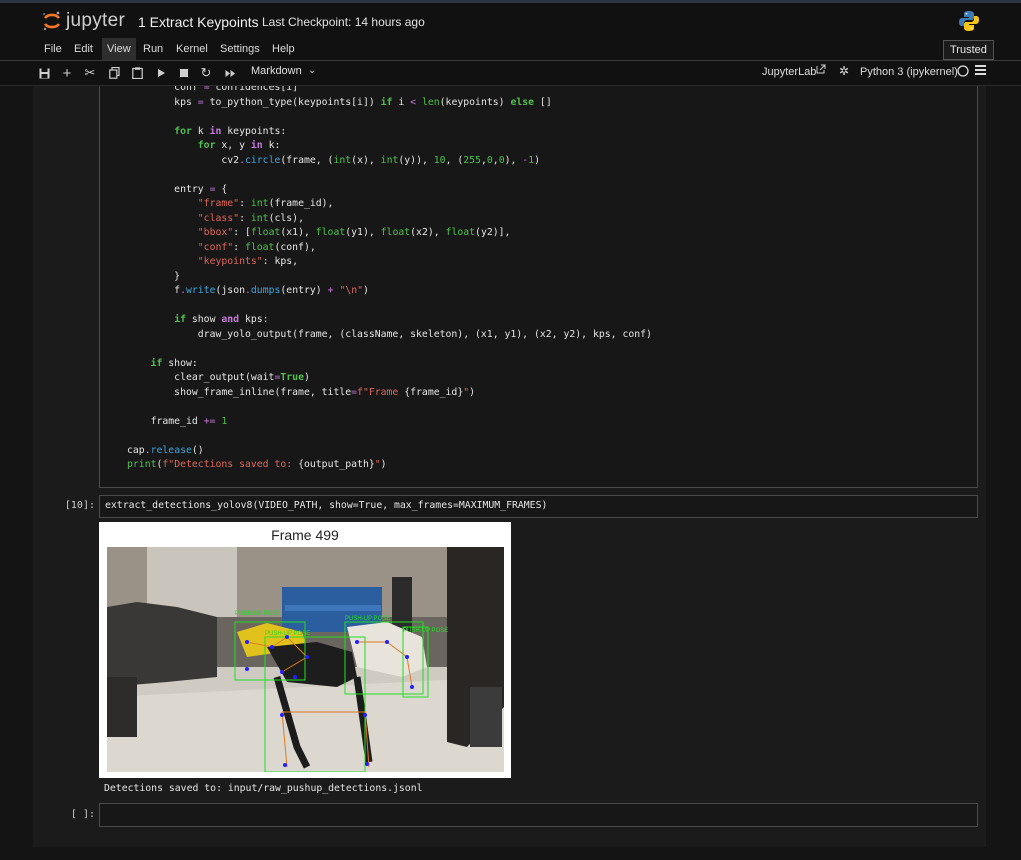 This screenshot has width=1021, height=860. What do you see at coordinates (343, 22) in the screenshot?
I see `checkpoint-status: Last Checkpoint: 14 hours ago` at bounding box center [343, 22].